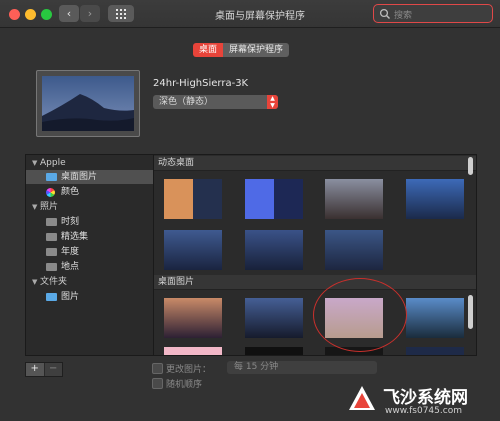  Describe the element at coordinates (384, 13) in the screenshot. I see `search-icon` at that location.